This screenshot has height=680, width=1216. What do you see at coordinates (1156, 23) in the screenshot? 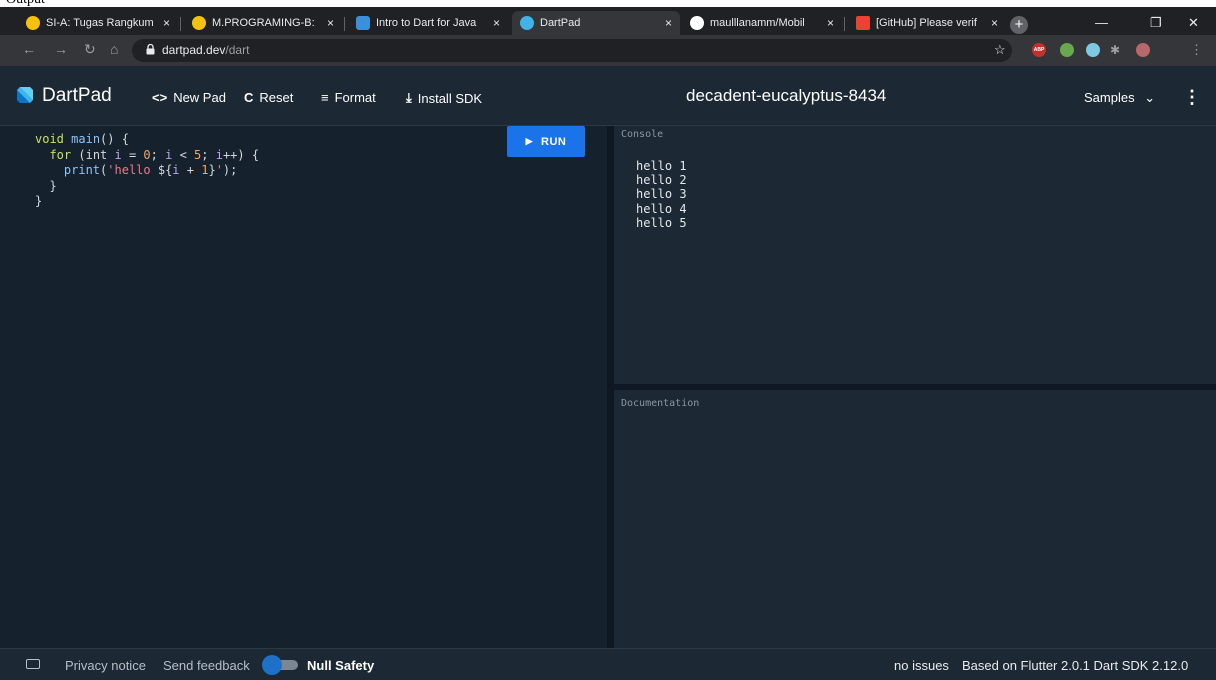
I see `restore-window-button: ❐` at bounding box center [1156, 23].